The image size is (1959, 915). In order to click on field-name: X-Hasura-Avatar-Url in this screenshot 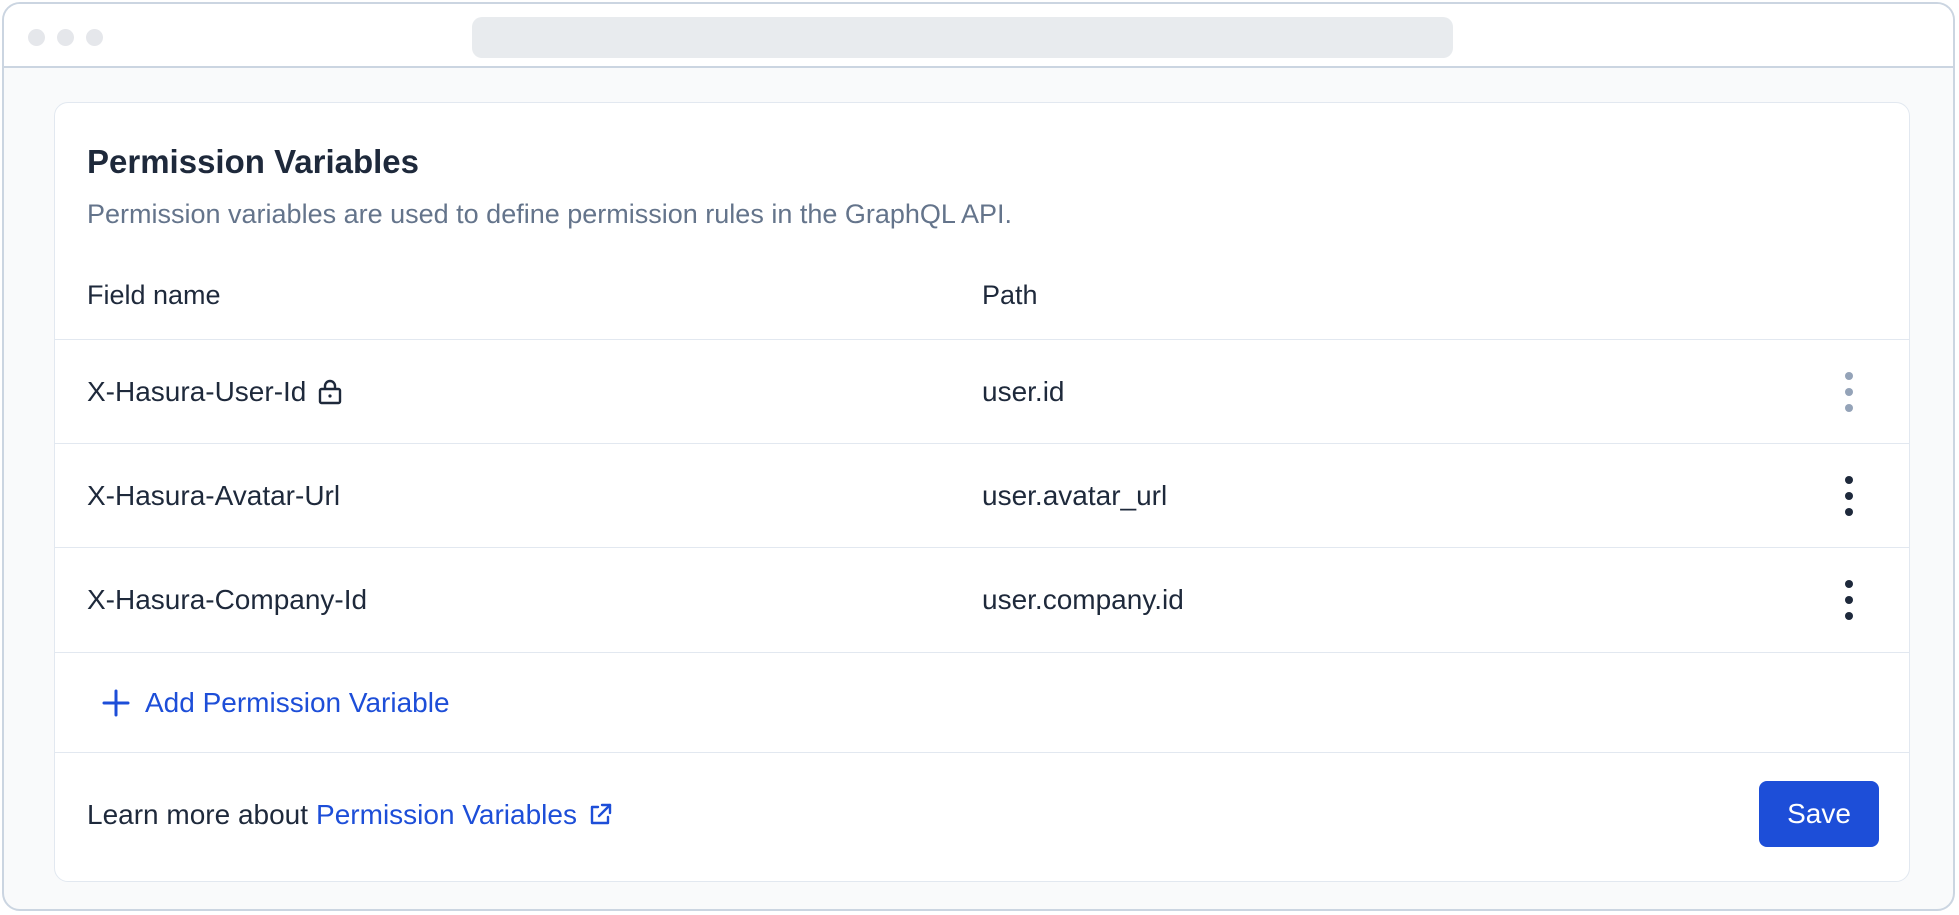, I will do `click(214, 495)`.